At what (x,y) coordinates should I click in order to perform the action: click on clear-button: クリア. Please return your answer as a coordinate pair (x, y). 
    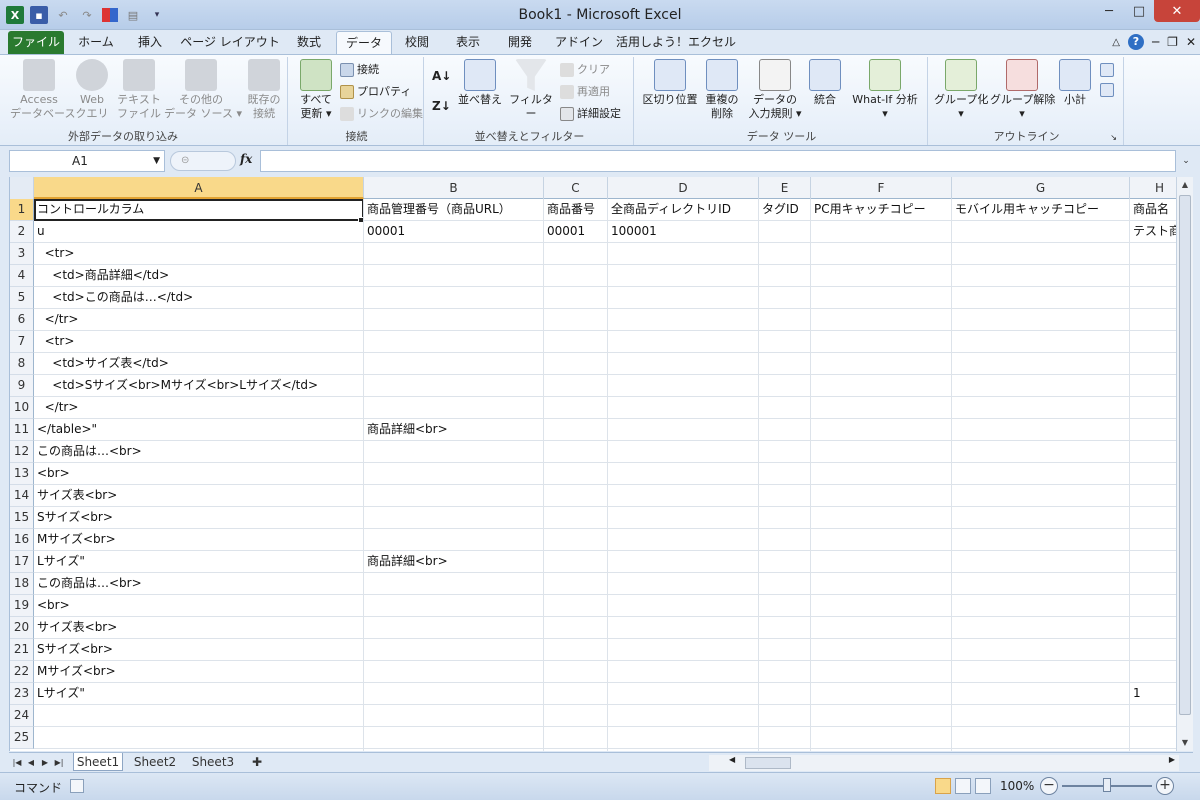
    Looking at the image, I should click on (585, 70).